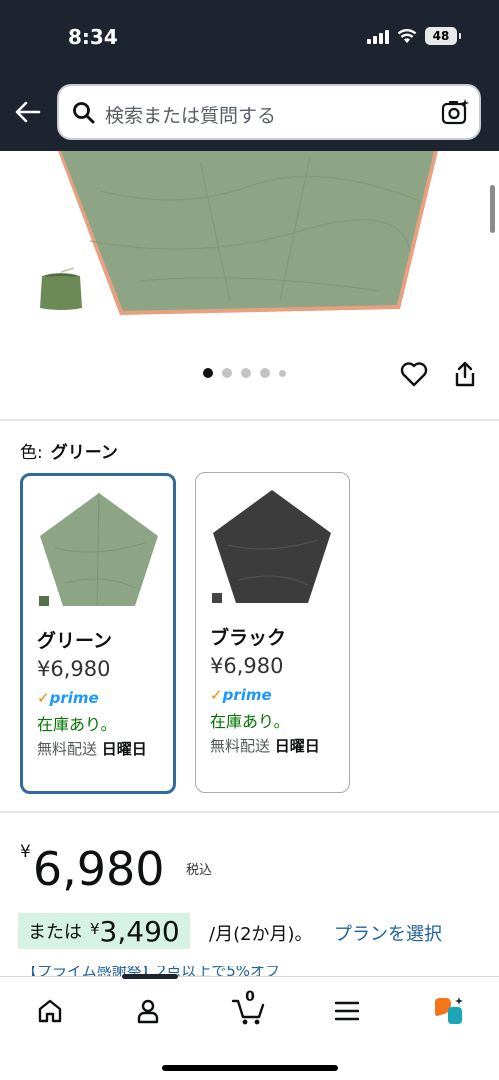 This screenshot has width=499, height=1080. I want to click on product-price: ¥6,980, so click(92, 869).